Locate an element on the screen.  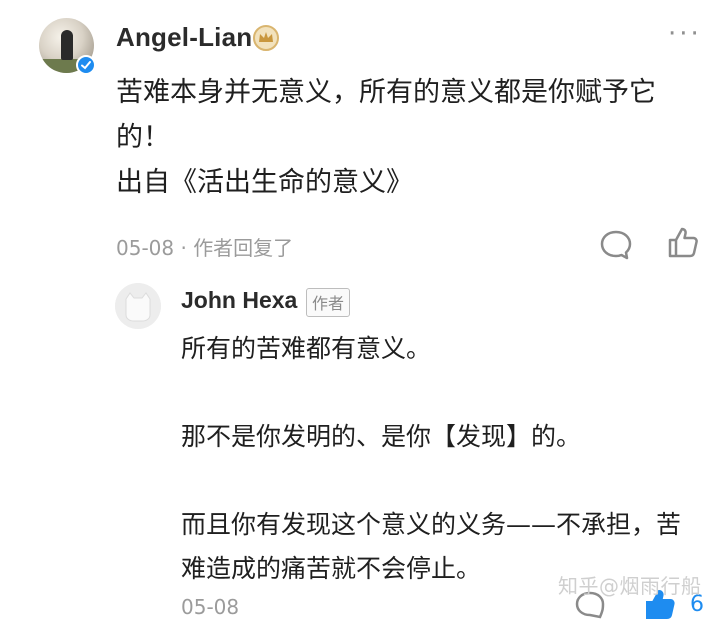
author-badge: 作者 is located at coordinates (328, 302).